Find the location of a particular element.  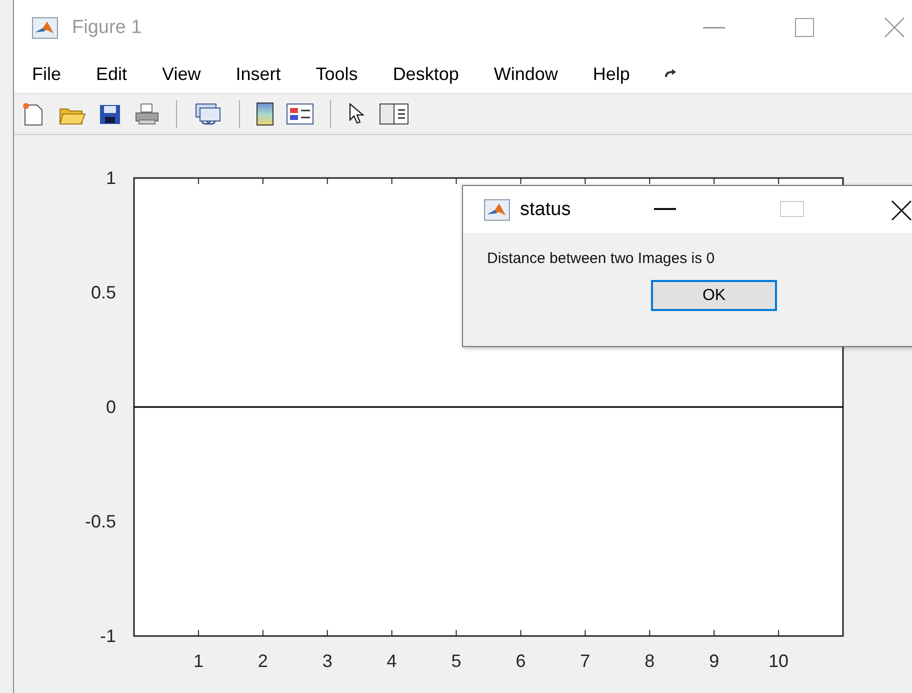

x-tick-label: 7 is located at coordinates (585, 661).